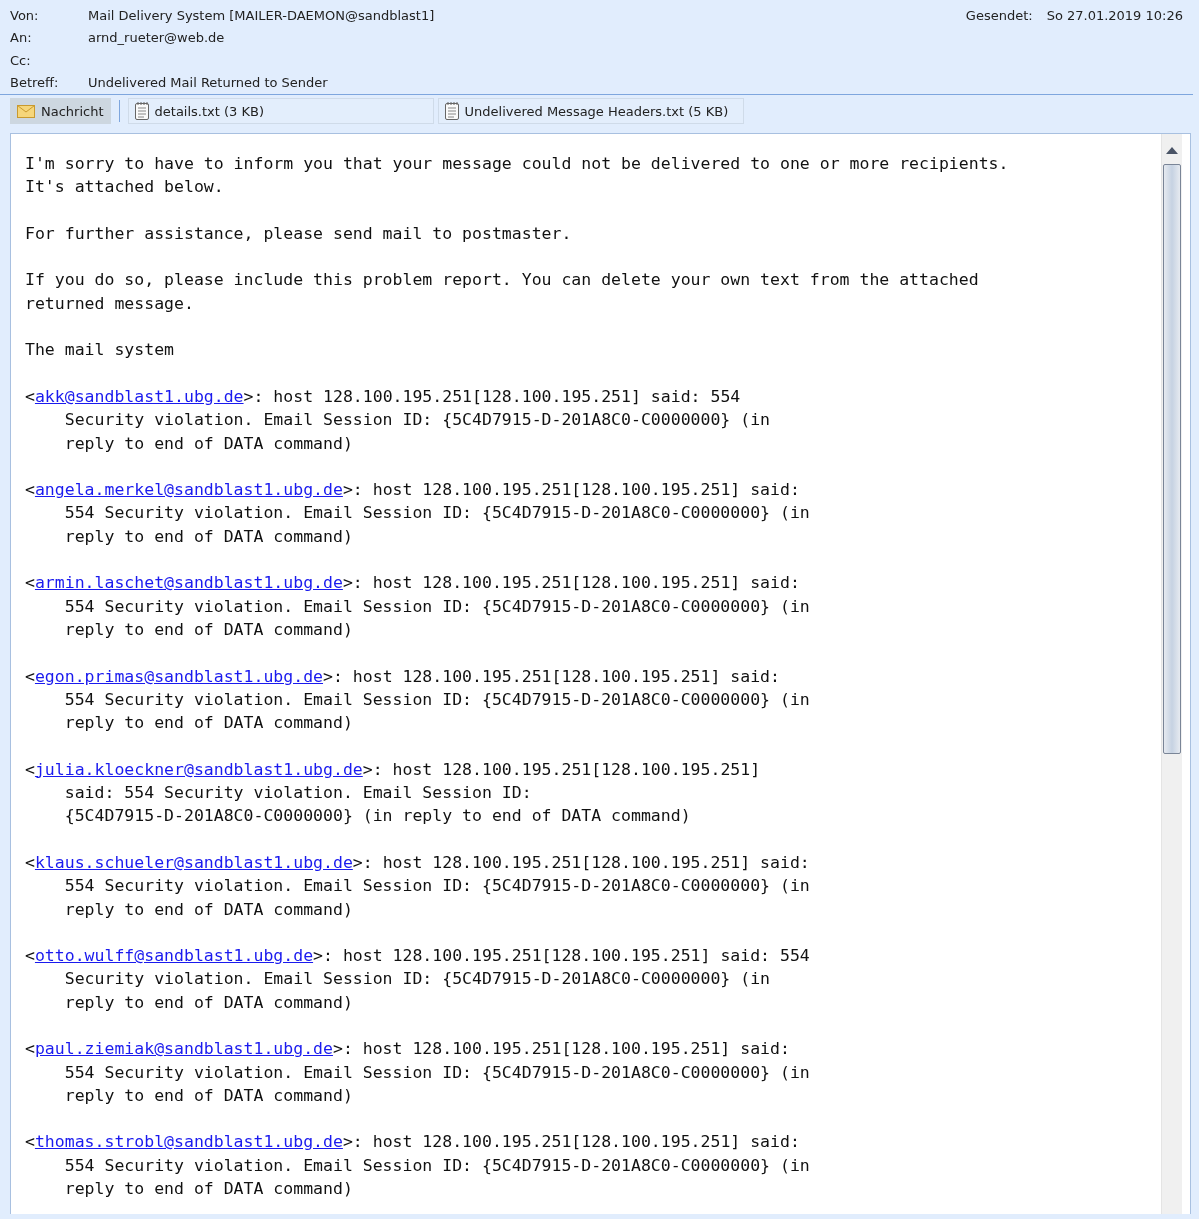  I want to click on bounce-entry: <paul.ziemiak@sandblast1.ubg.de>: host 128.100.195.251[128.100.195.251] said: 554 Security violation. Email Session ID: {5C4D7915-D-201A8C0-C0000000} (in reply to end of DATA command), so click(418, 1072).